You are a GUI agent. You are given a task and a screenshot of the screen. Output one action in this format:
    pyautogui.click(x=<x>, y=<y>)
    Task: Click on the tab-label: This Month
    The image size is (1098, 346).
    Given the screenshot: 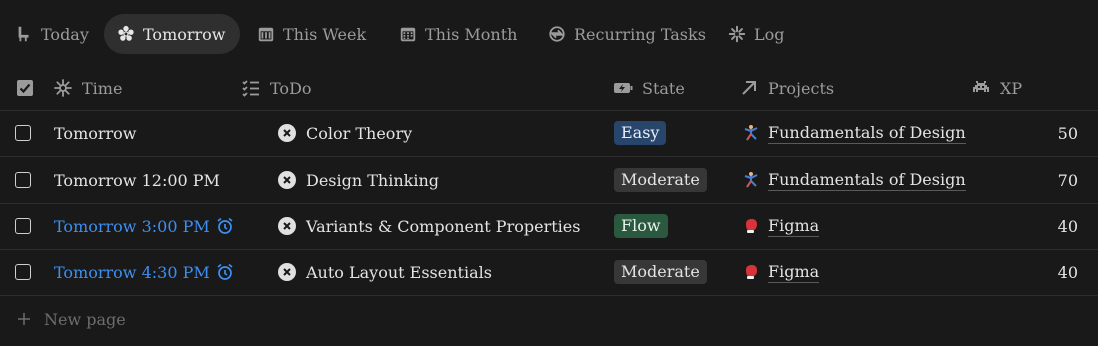 What is the action you would take?
    pyautogui.click(x=471, y=34)
    